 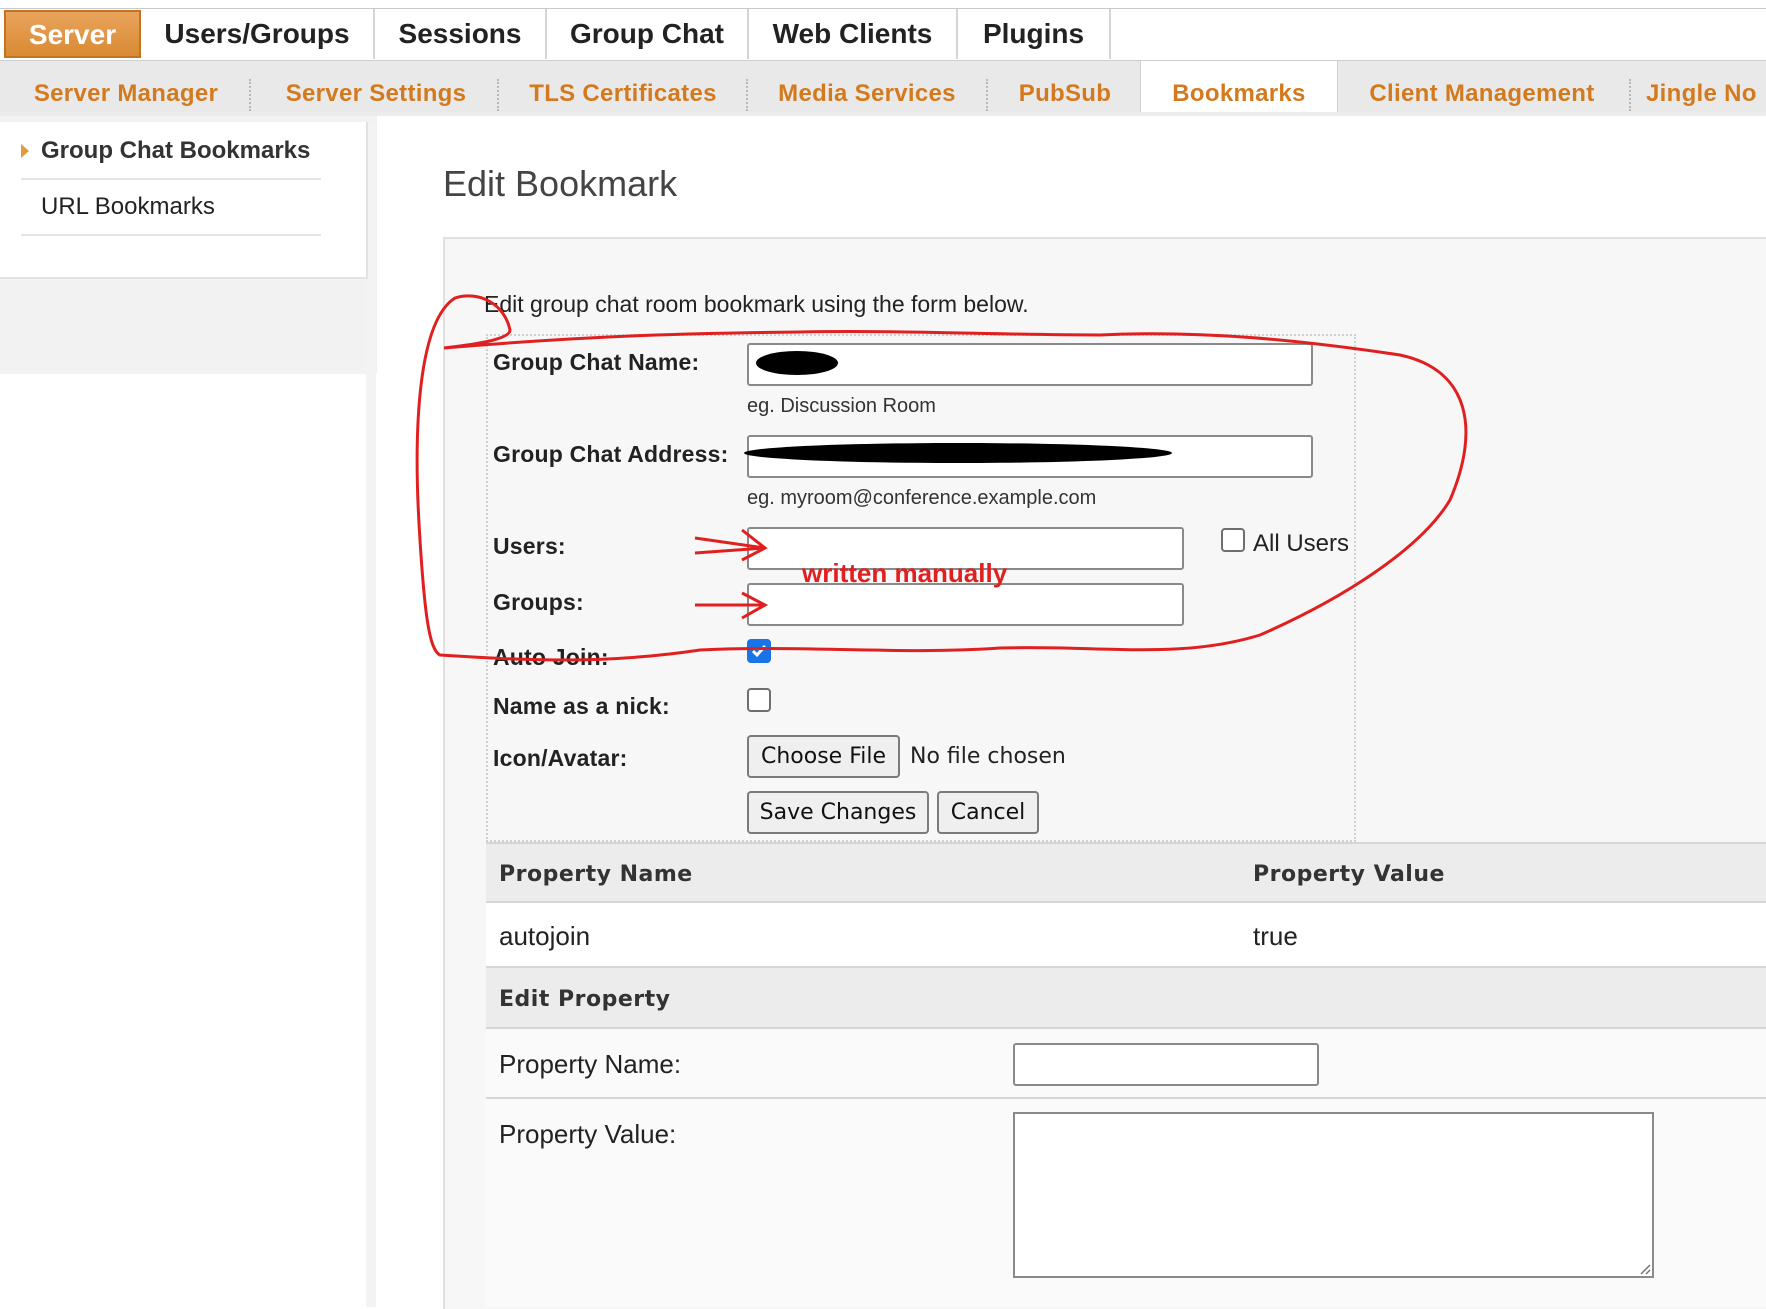 What do you see at coordinates (25, 151) in the screenshot?
I see `triangle-right-icon` at bounding box center [25, 151].